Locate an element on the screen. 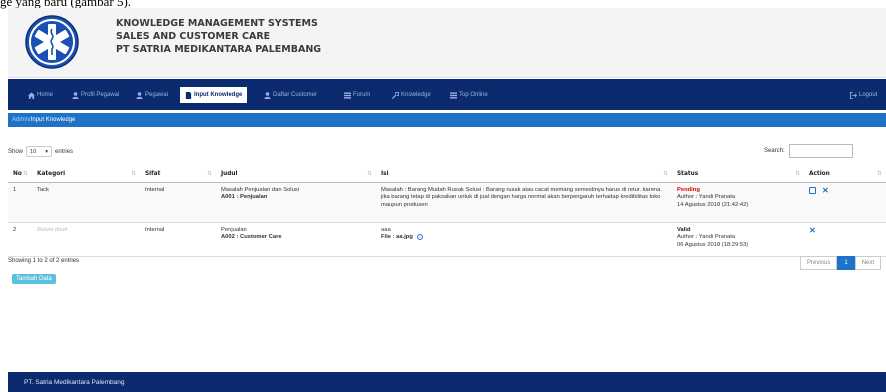 The width and height of the screenshot is (886, 392). cell-no: 1 is located at coordinates (20, 202).